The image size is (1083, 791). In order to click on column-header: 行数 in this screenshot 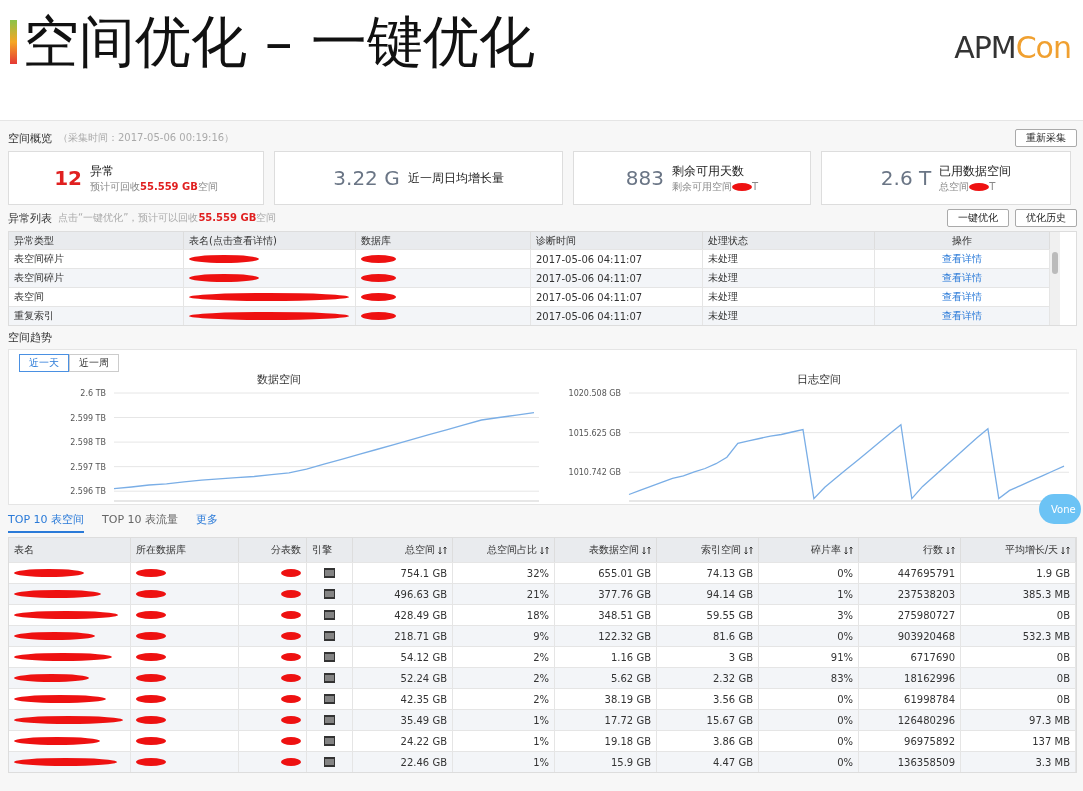, I will do `click(933, 550)`.